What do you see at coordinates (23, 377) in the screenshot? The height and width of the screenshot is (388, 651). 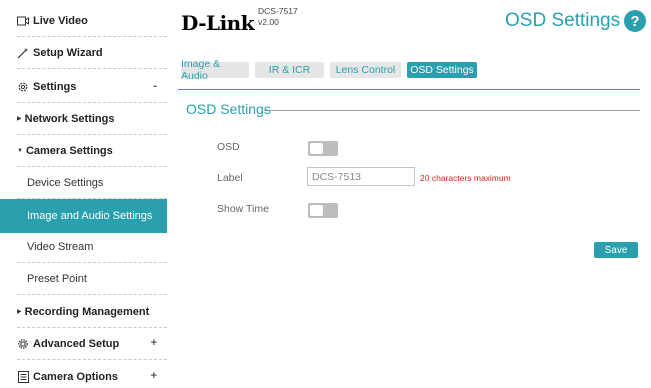 I see `list-icon` at bounding box center [23, 377].